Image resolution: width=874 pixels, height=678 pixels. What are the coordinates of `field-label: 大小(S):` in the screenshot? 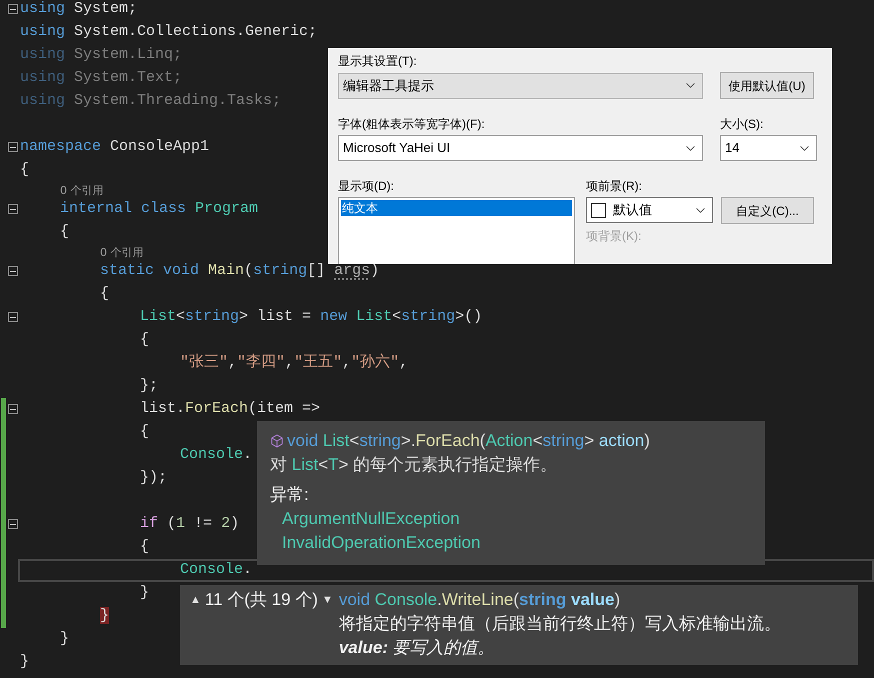 It's located at (742, 124).